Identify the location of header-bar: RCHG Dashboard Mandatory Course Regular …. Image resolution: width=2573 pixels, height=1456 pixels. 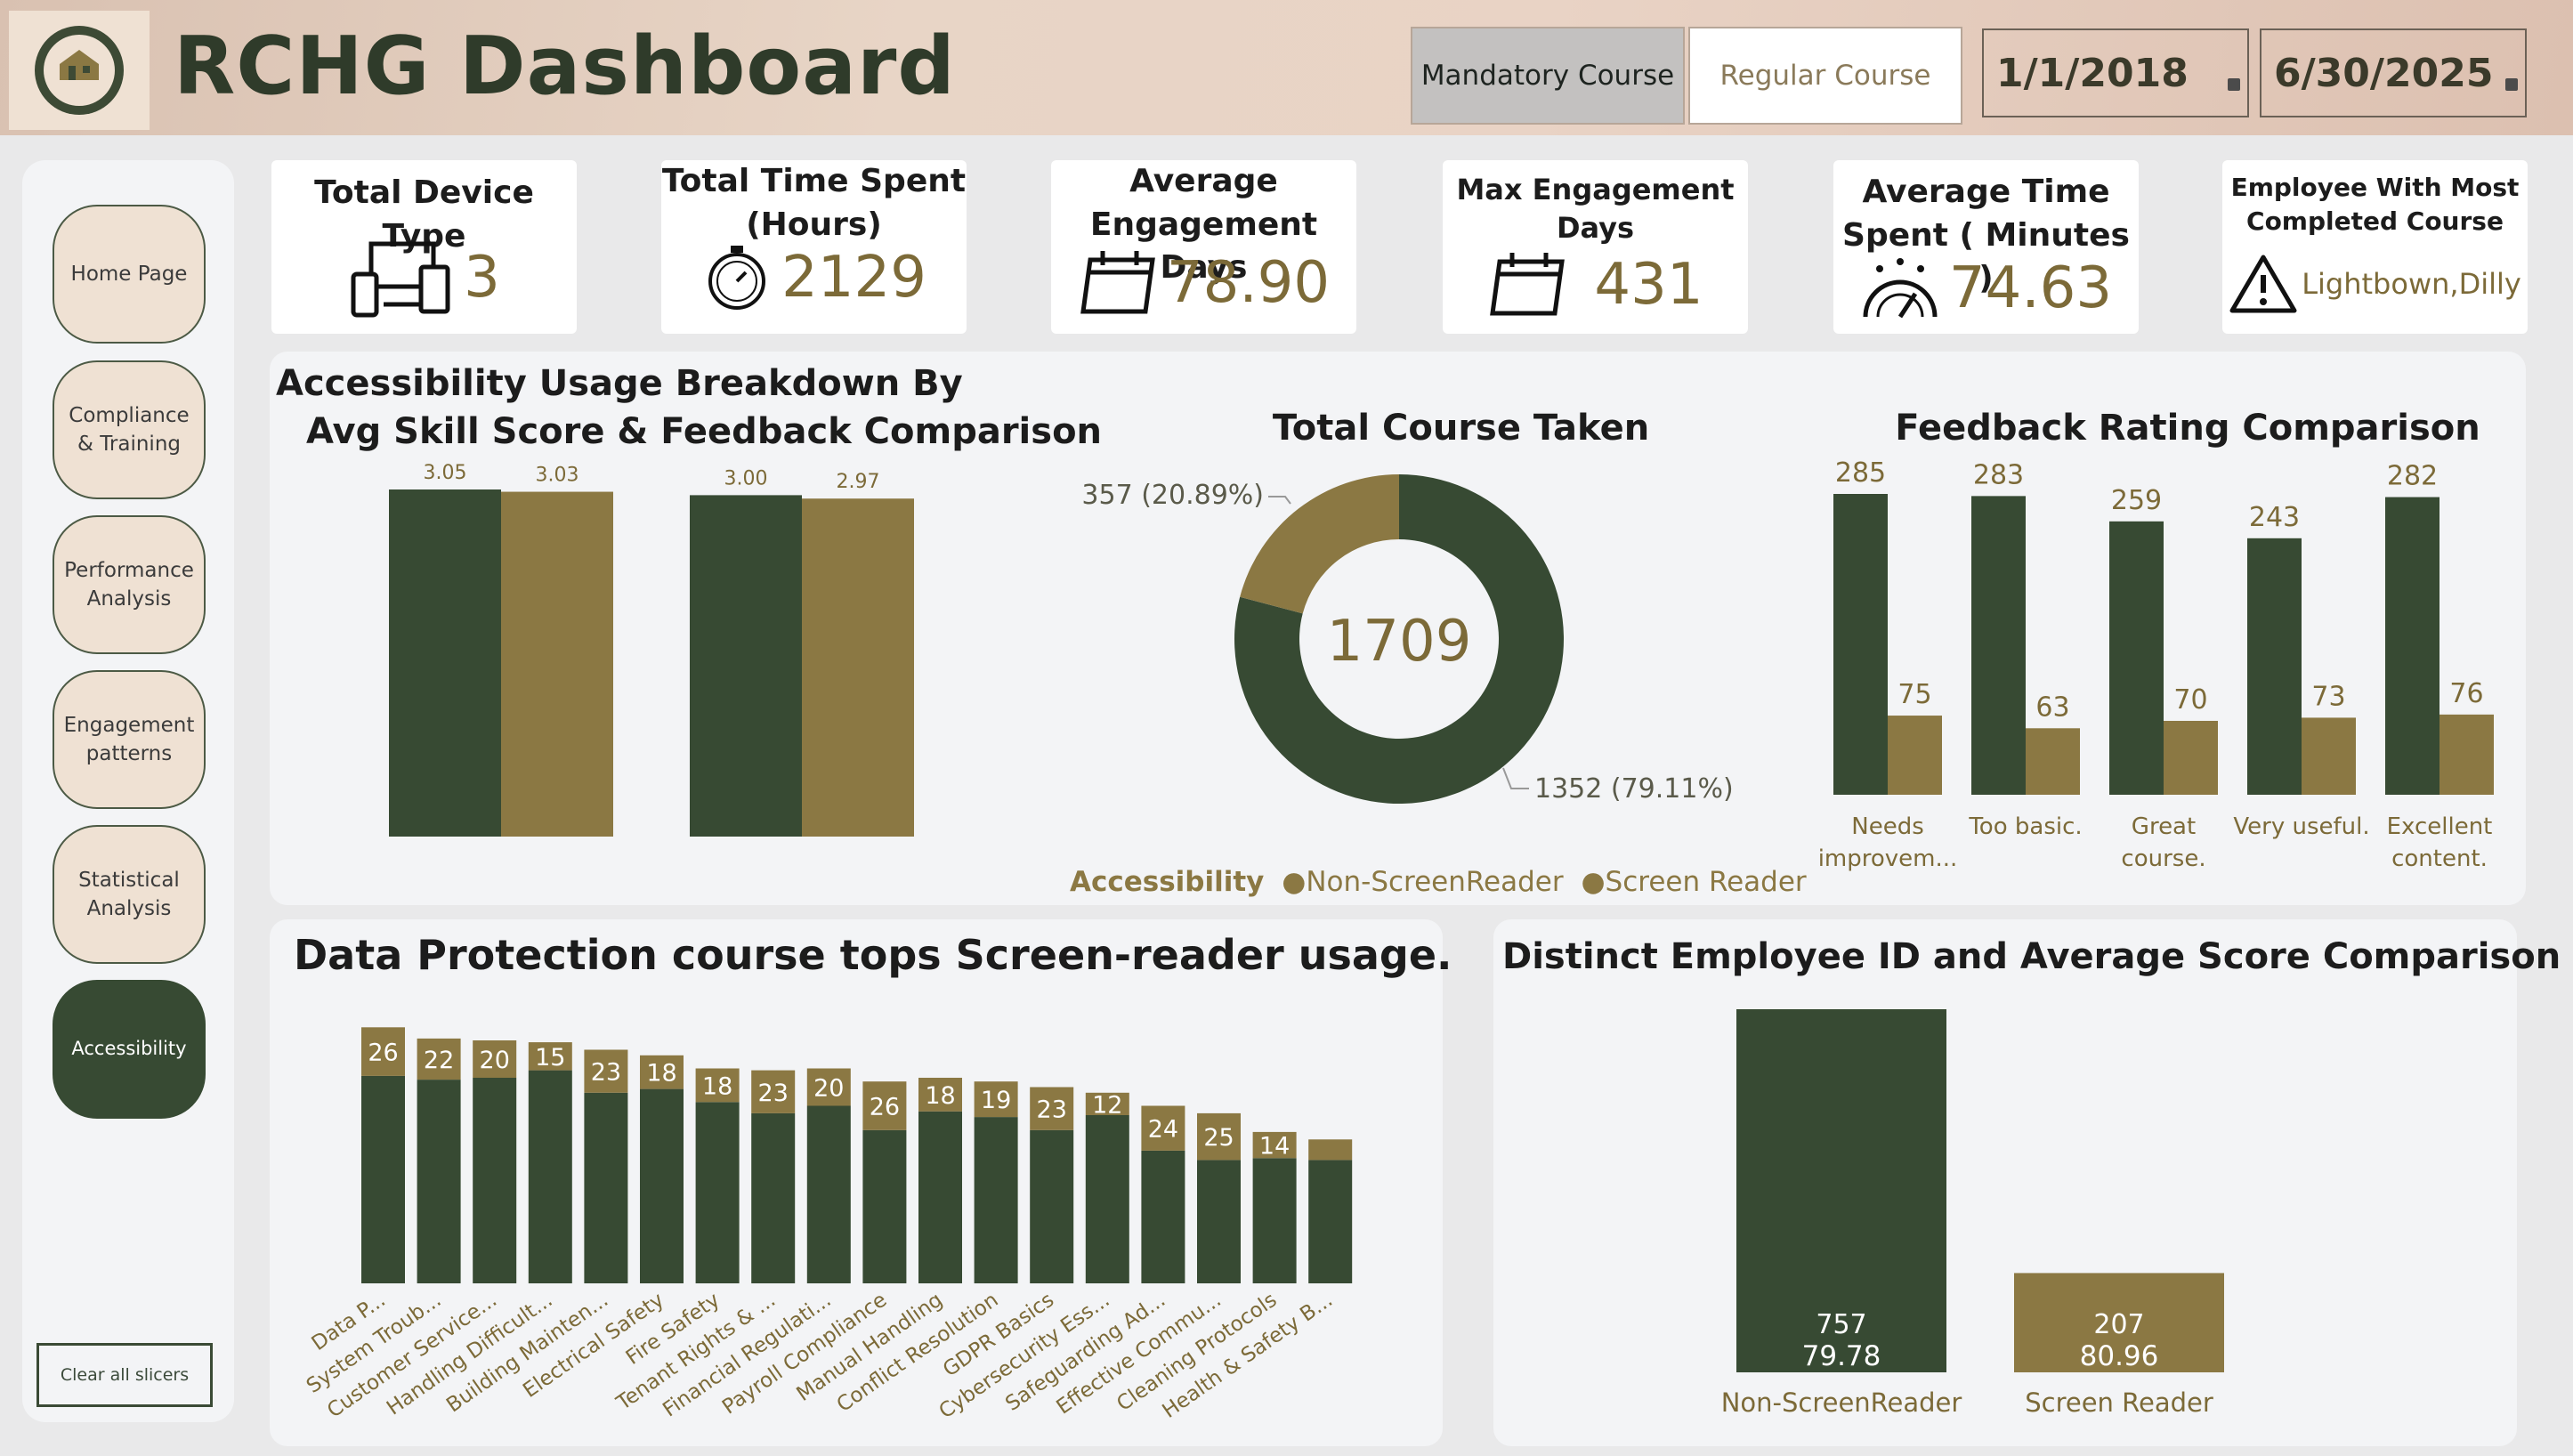
(1287, 67).